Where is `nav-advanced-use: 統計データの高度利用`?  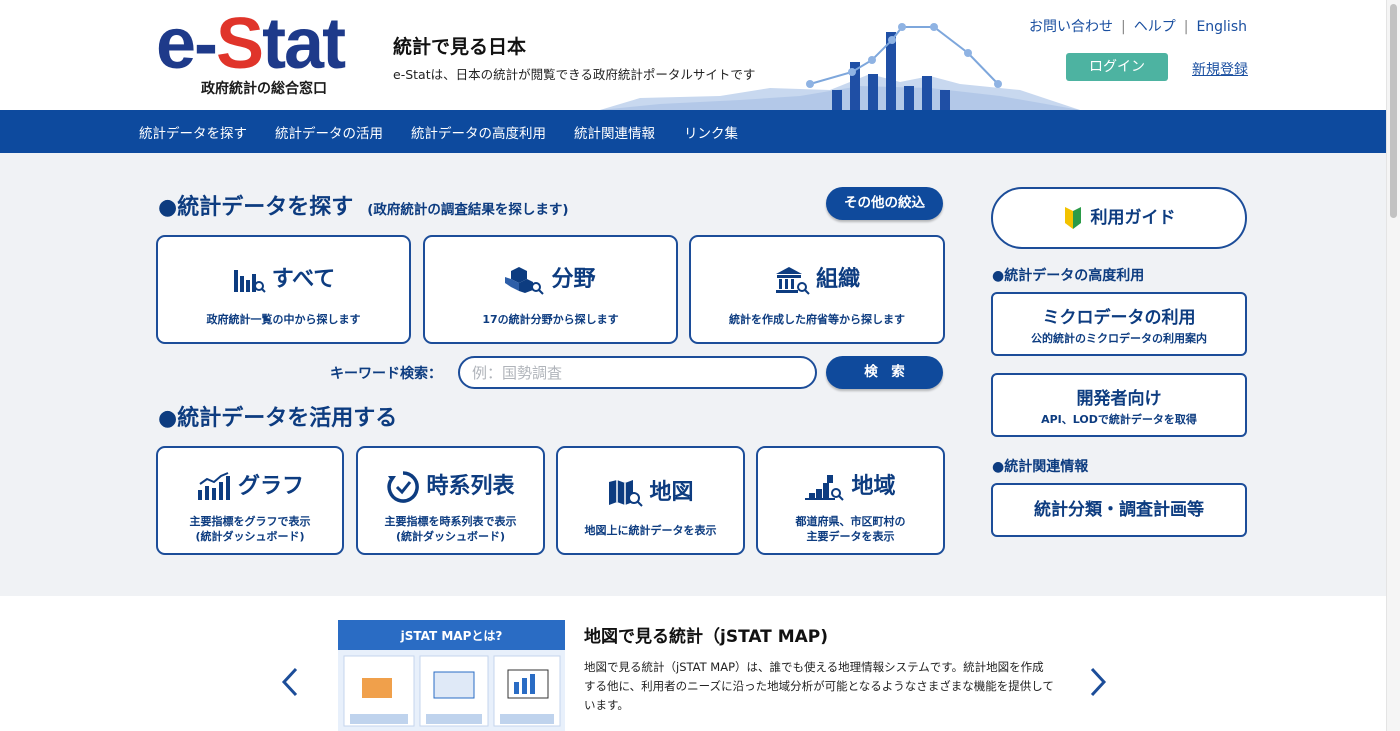
nav-advanced-use: 統計データの高度利用 is located at coordinates (478, 132).